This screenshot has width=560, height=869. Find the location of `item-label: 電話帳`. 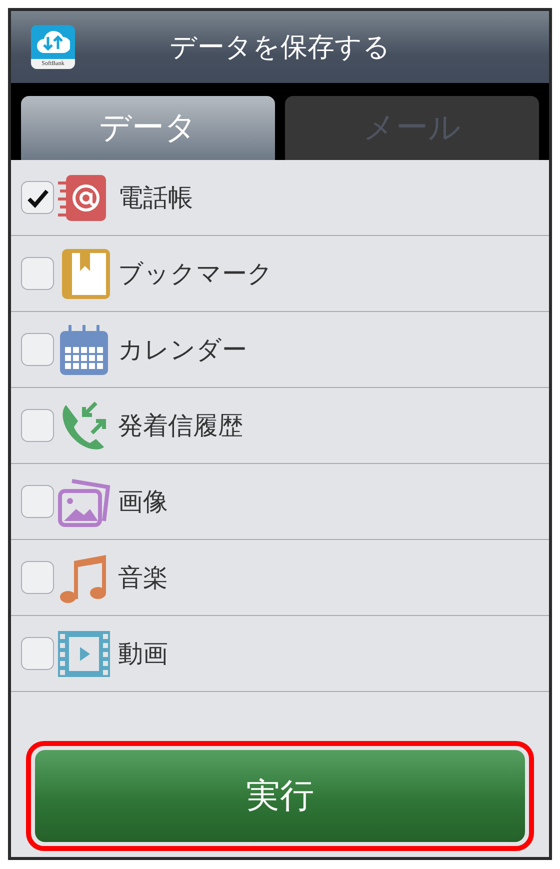

item-label: 電話帳 is located at coordinates (155, 198).